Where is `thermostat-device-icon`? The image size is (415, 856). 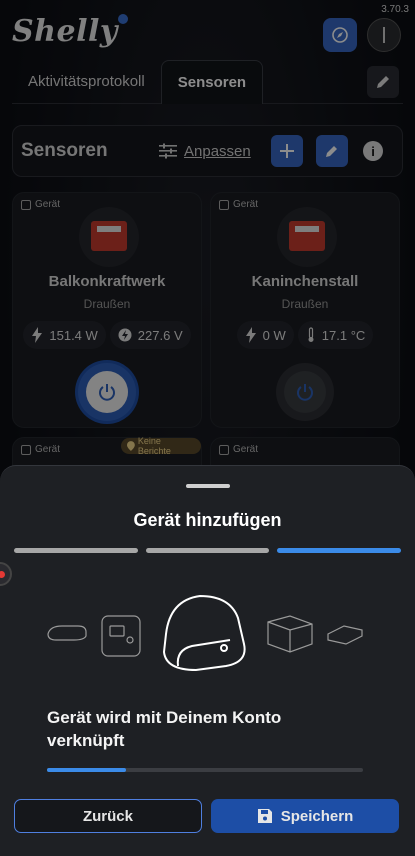
thermostat-device-icon is located at coordinates (121, 636).